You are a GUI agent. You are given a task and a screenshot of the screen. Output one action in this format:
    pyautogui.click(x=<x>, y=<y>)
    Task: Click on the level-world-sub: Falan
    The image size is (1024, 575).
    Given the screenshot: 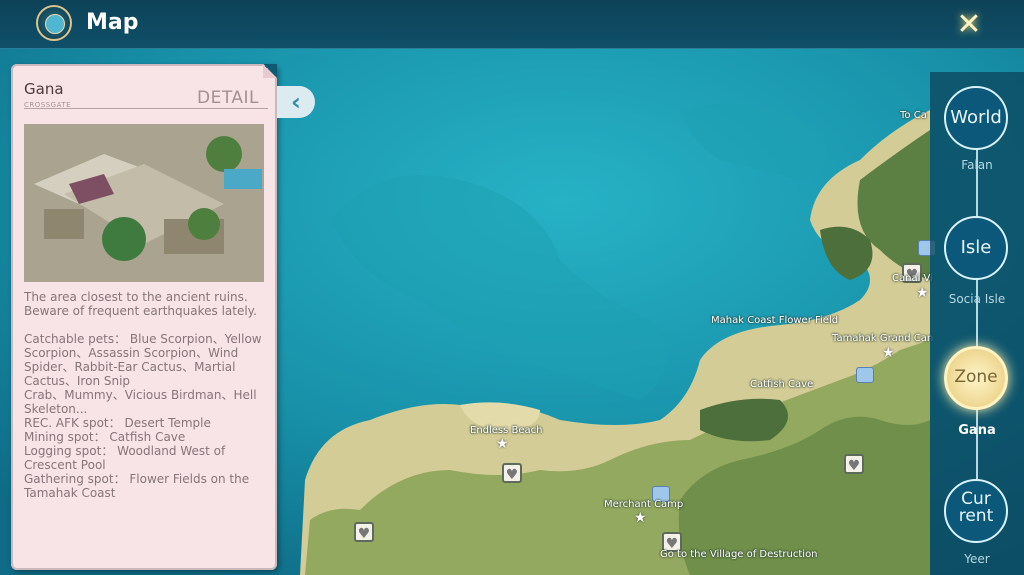 What is the action you would take?
    pyautogui.click(x=977, y=165)
    